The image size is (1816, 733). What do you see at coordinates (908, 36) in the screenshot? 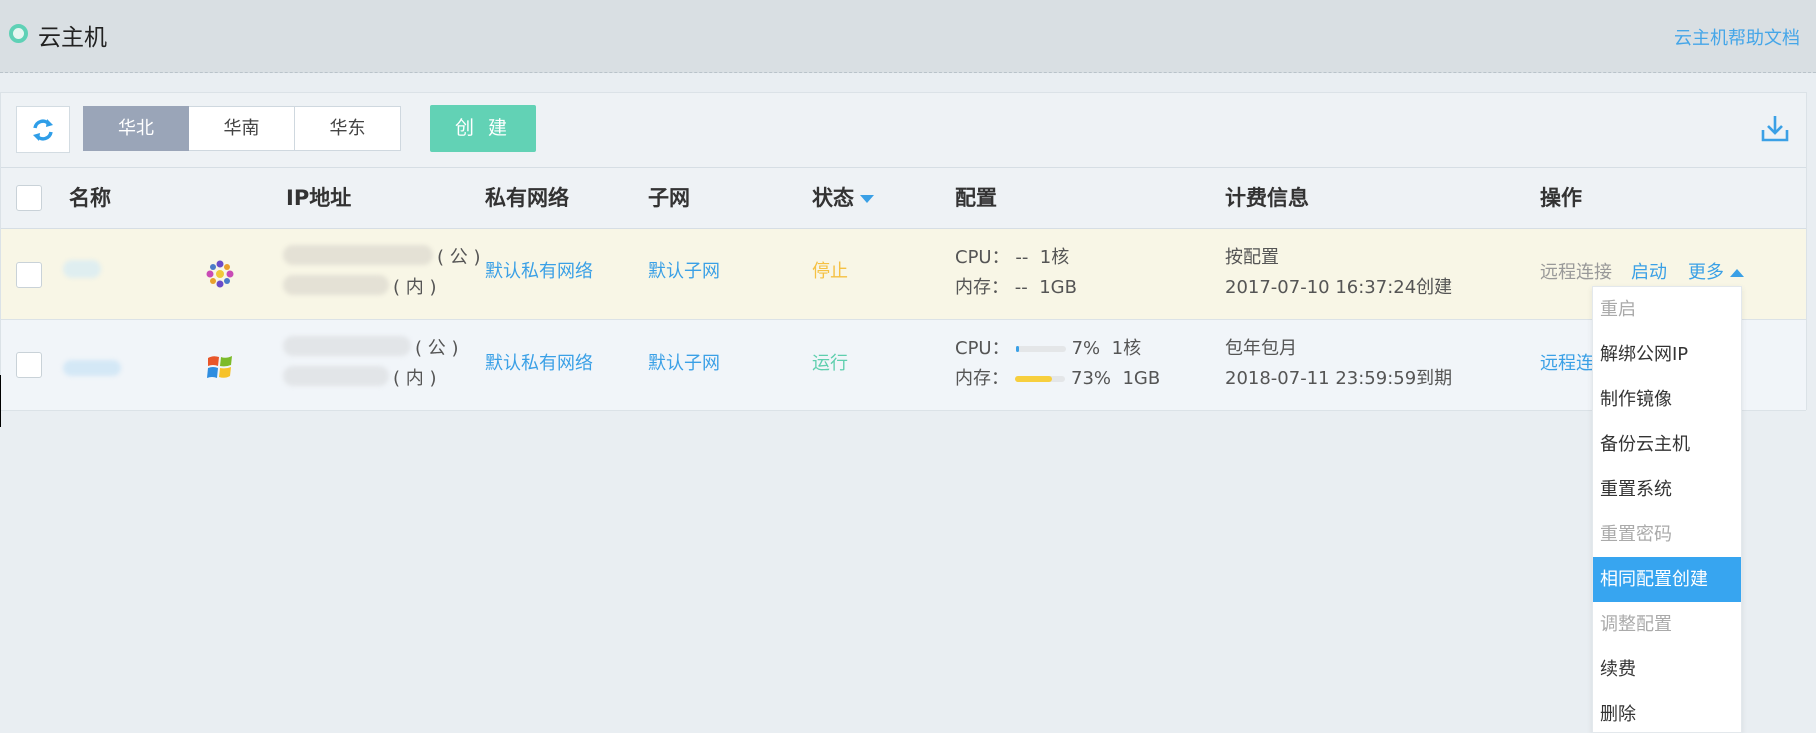
I see `page-header: 云主机 云主机帮助文档` at bounding box center [908, 36].